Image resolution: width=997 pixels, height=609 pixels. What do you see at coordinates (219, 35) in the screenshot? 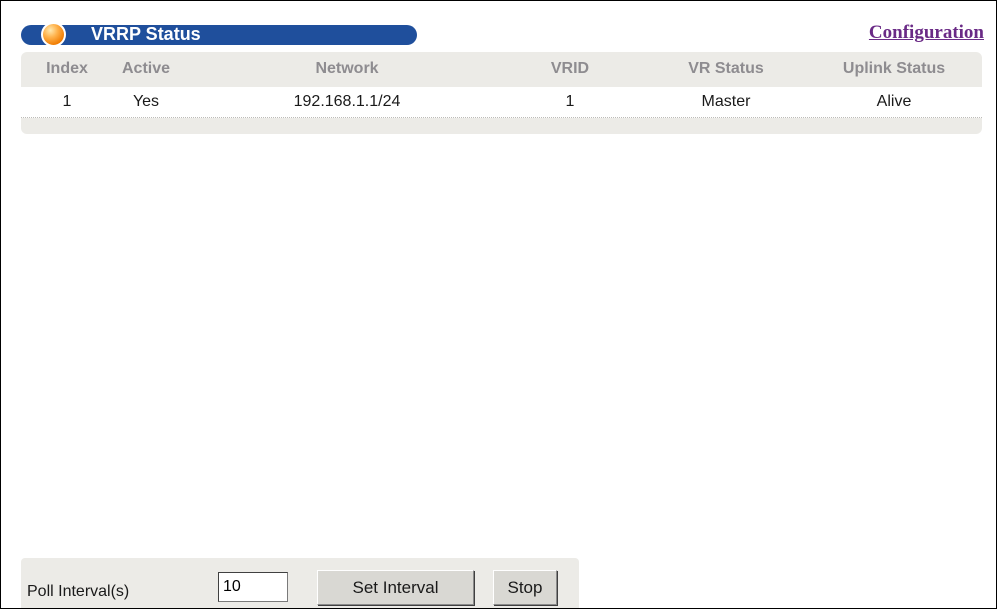
I see `title-bar` at bounding box center [219, 35].